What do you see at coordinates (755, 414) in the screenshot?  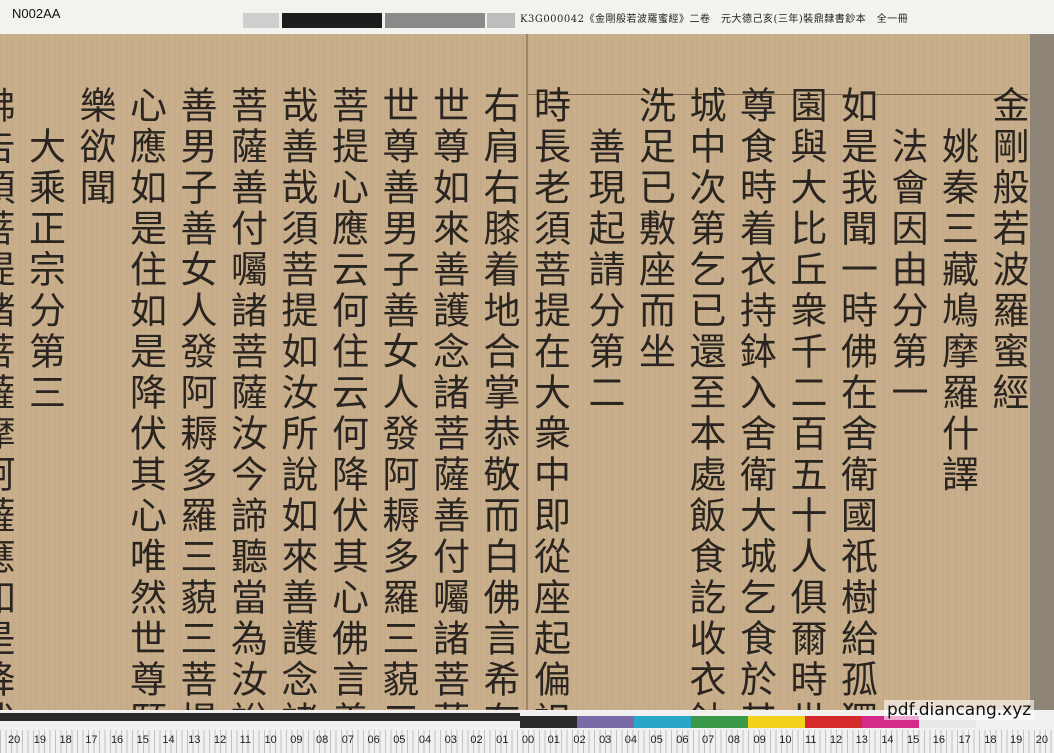 I see `text-column: 尊食時着衣持鉢入舍衛大城乞食於其` at bounding box center [755, 414].